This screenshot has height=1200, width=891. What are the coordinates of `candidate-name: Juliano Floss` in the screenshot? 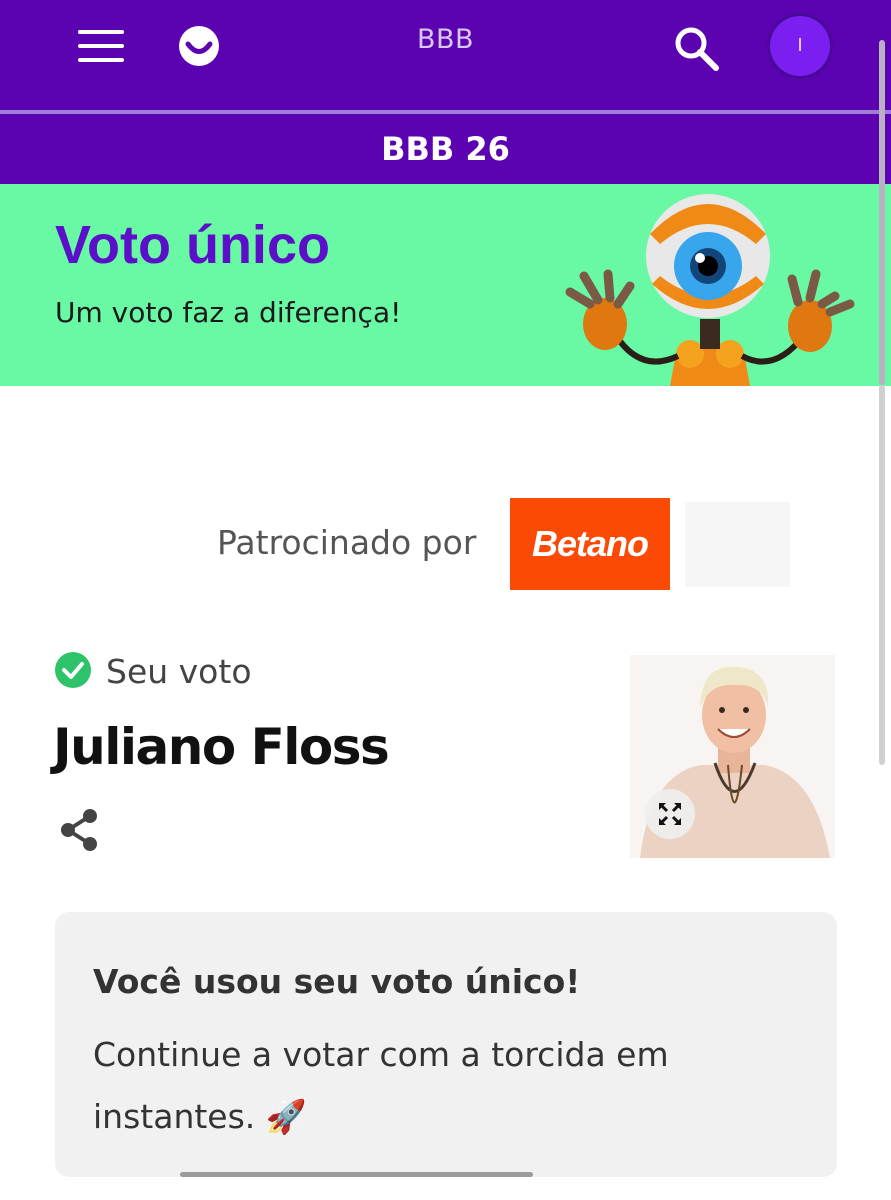 It's located at (221, 747).